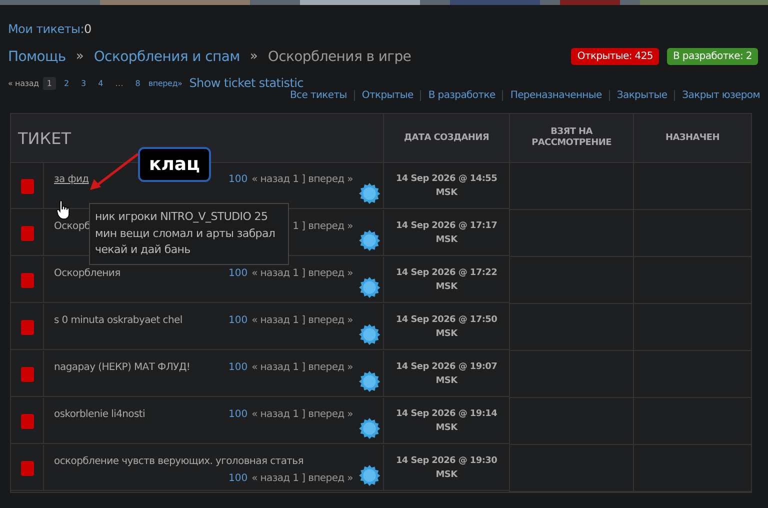  I want to click on column-header: ВЗЯТ НА РАССМОТРЕНИЕ, so click(571, 138).